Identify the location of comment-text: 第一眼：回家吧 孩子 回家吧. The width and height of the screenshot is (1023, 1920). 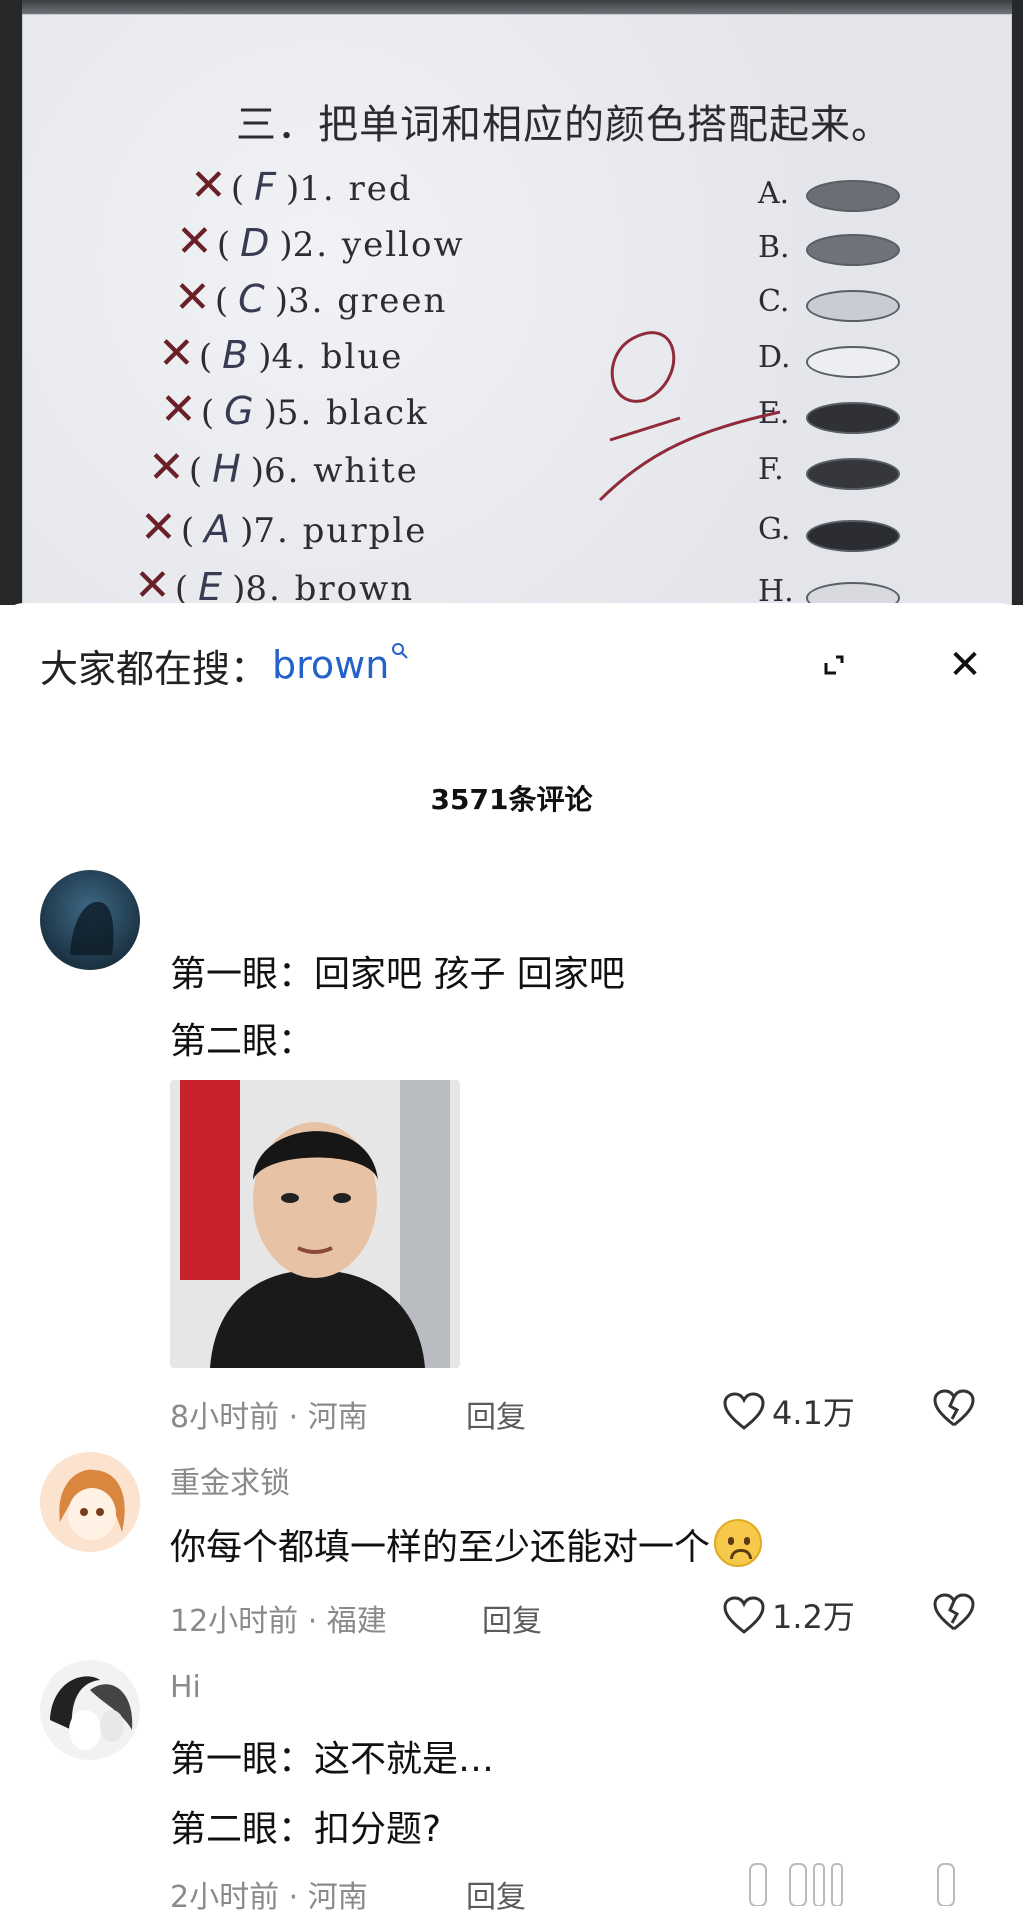
(397, 974).